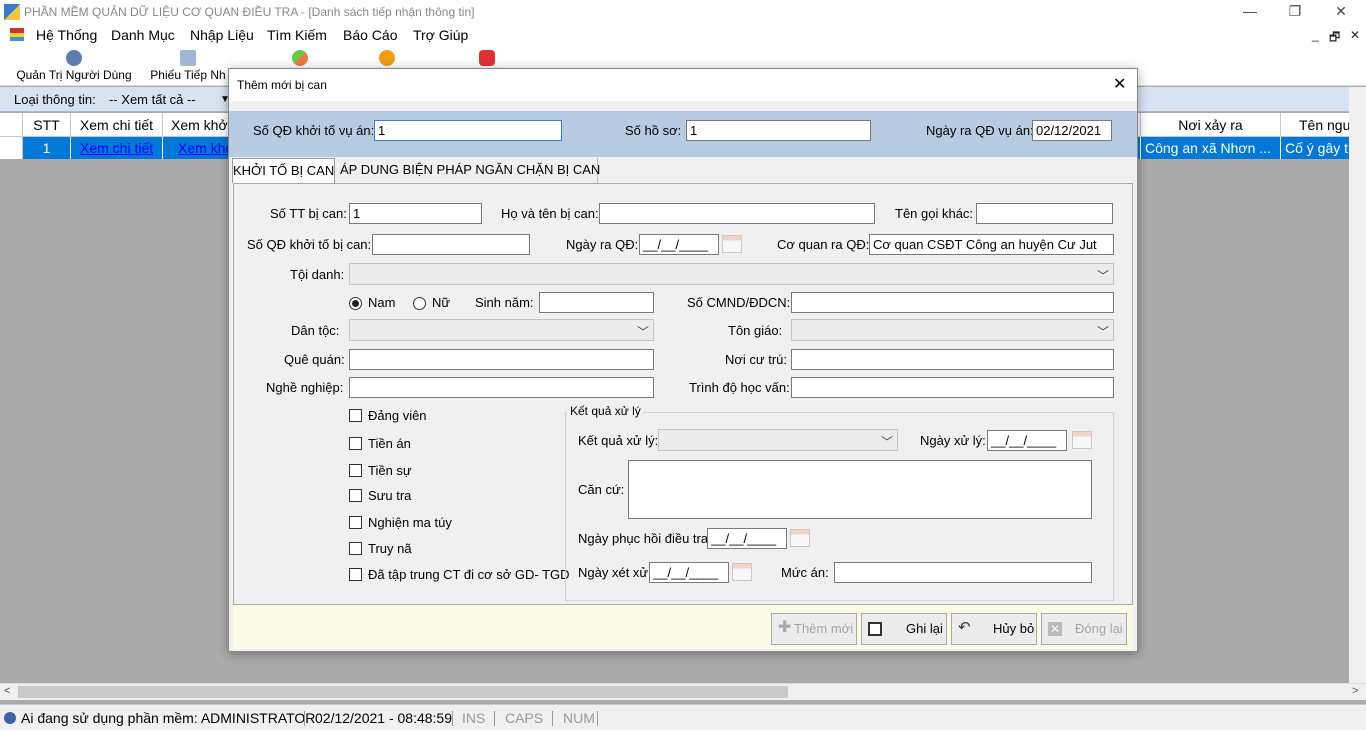 The width and height of the screenshot is (1366, 730). I want to click on prosecute-cell: Xem khở, so click(196, 148).